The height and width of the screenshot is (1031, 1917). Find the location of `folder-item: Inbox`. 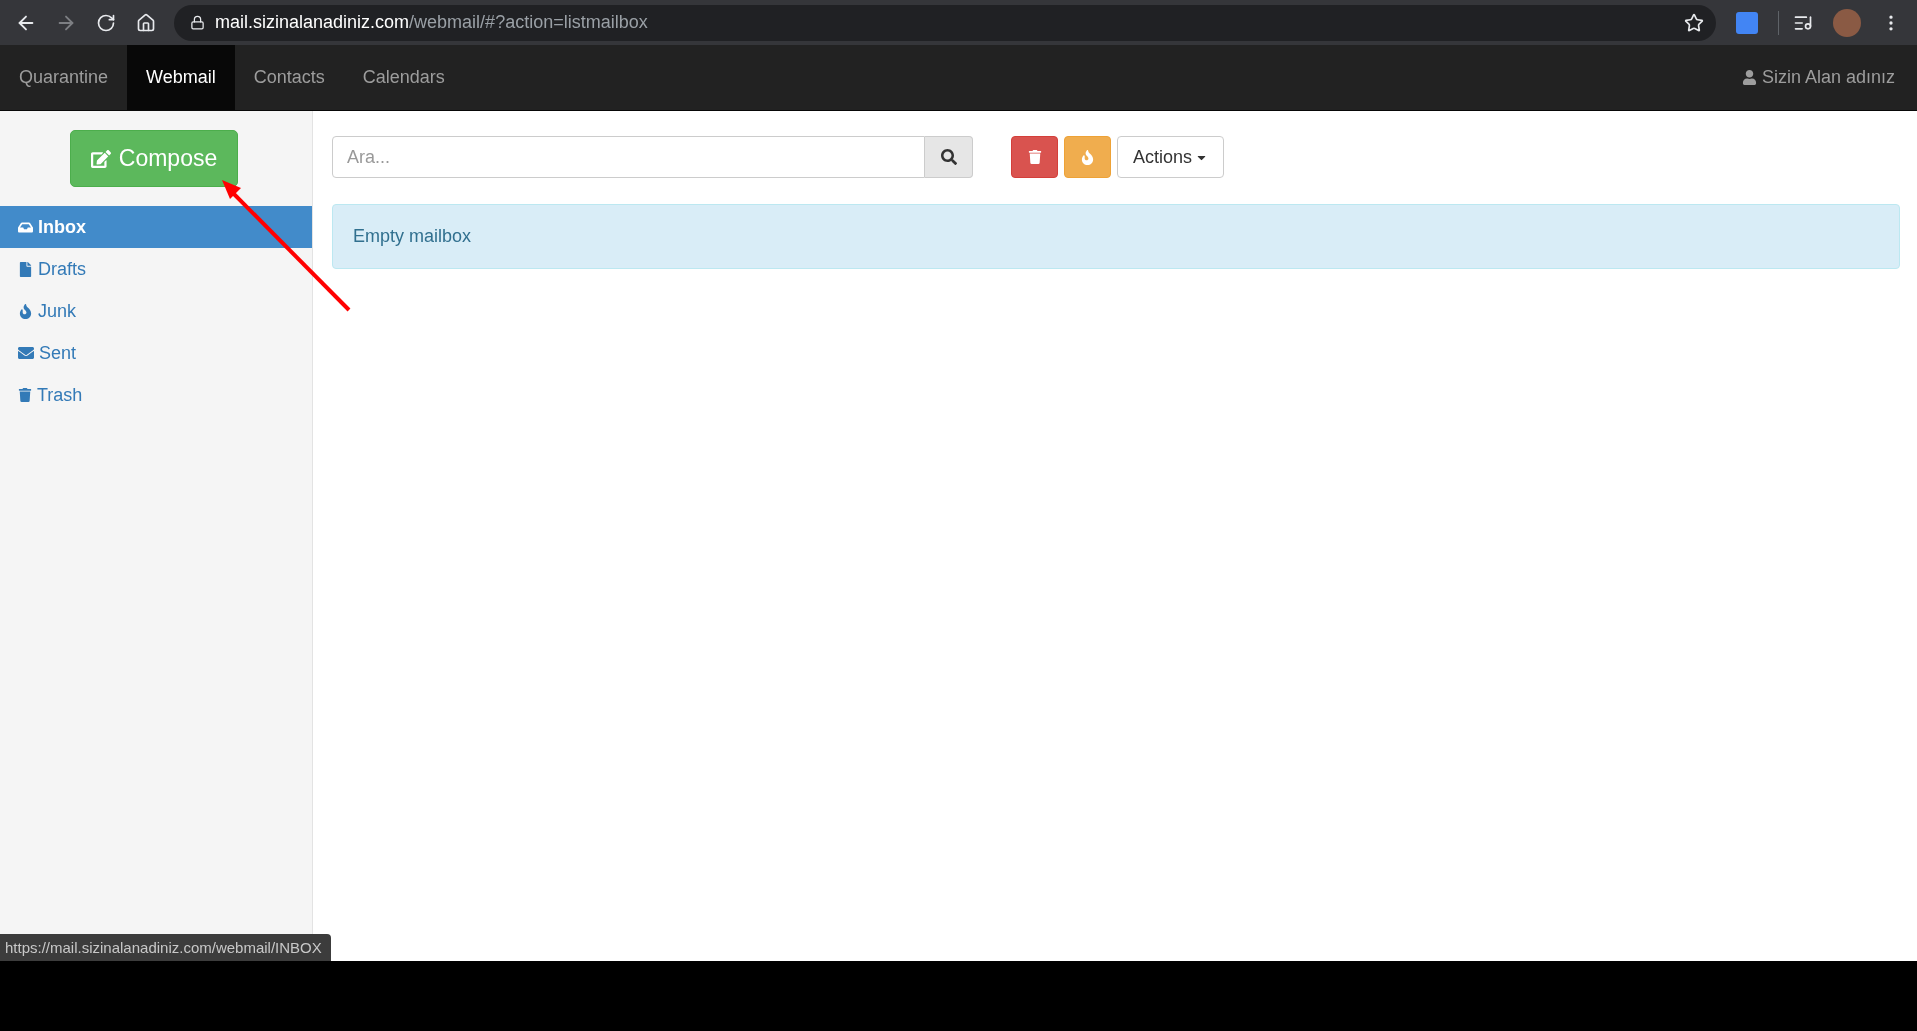

folder-item: Inbox is located at coordinates (156, 227).